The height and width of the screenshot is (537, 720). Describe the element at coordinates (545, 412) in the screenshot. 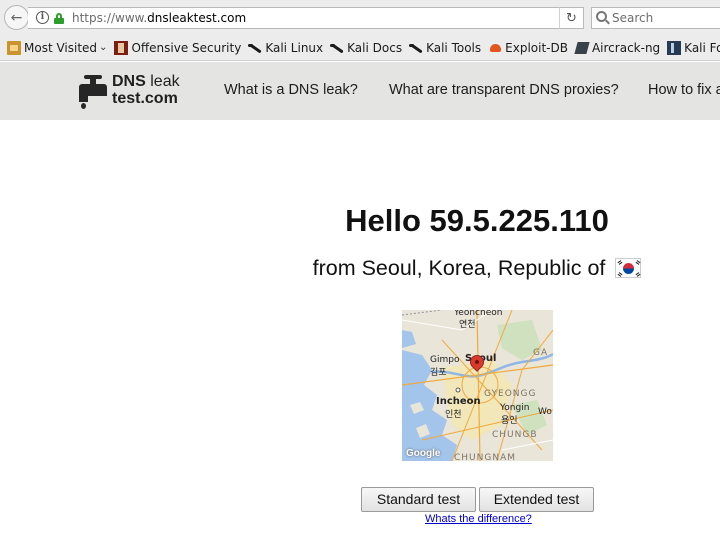

I see `map-label-wo: Wo` at that location.